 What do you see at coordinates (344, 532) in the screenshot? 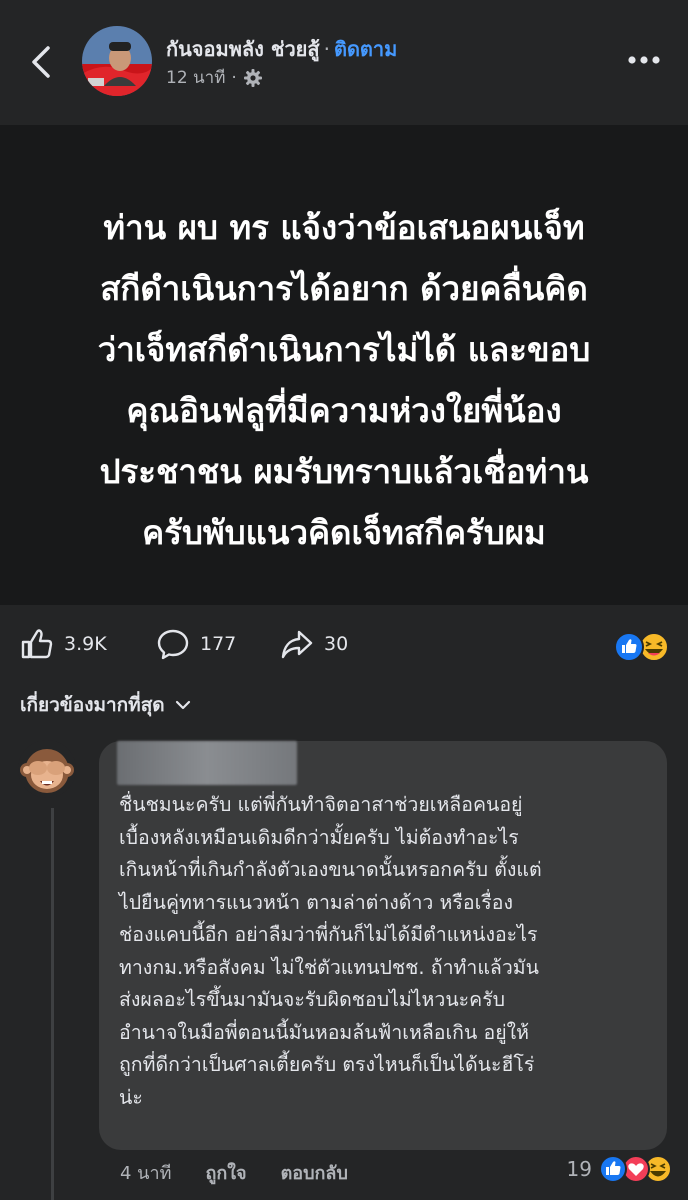
I see `post-line: ครับพับแนวคิดเจ็ทสกีครับผม` at bounding box center [344, 532].